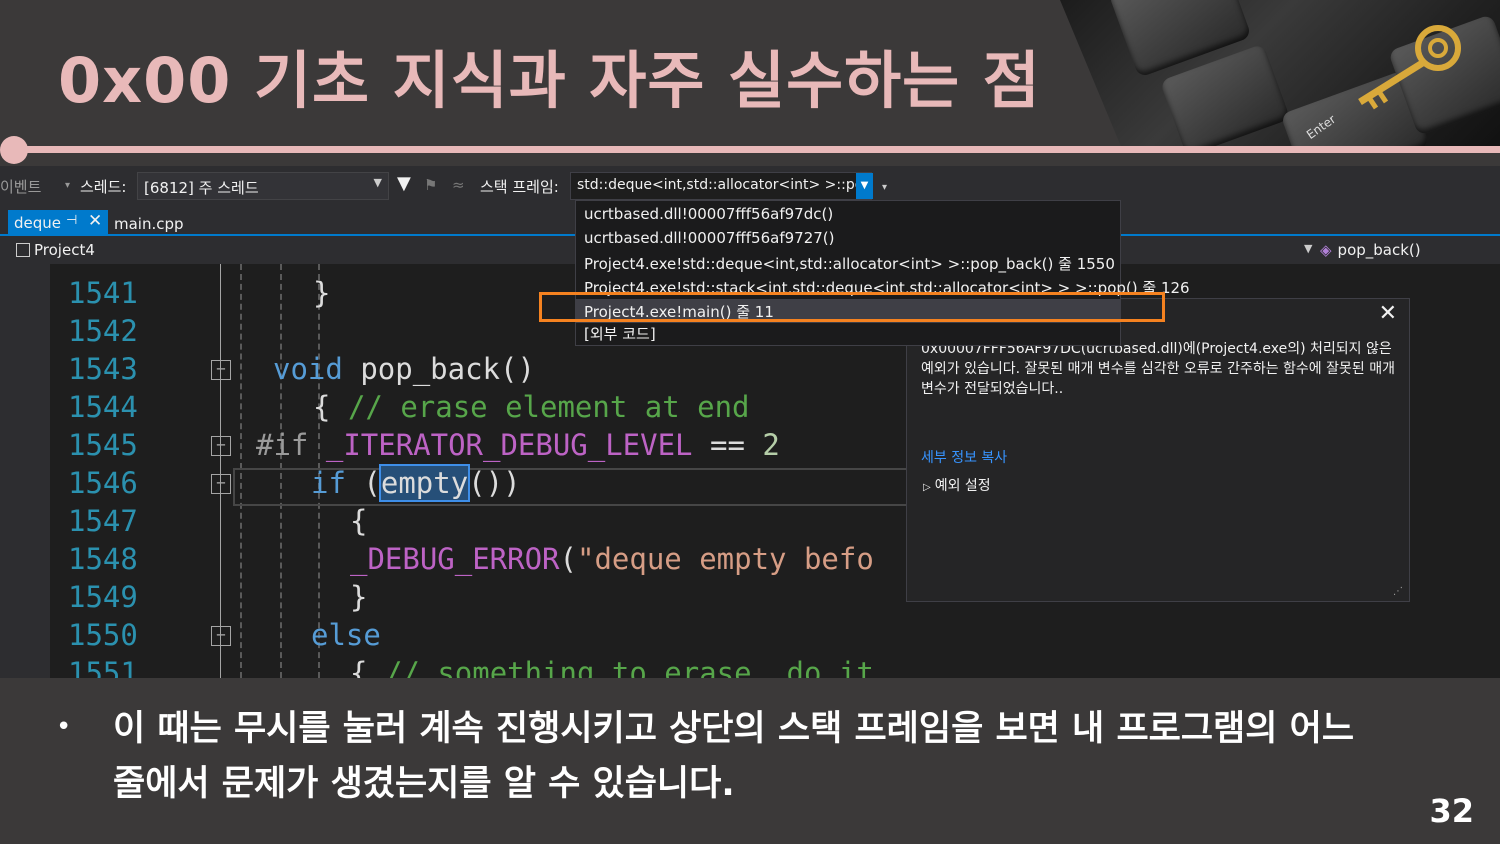  I want to click on keyboard-key-photo: Enter, so click(1280, 74).